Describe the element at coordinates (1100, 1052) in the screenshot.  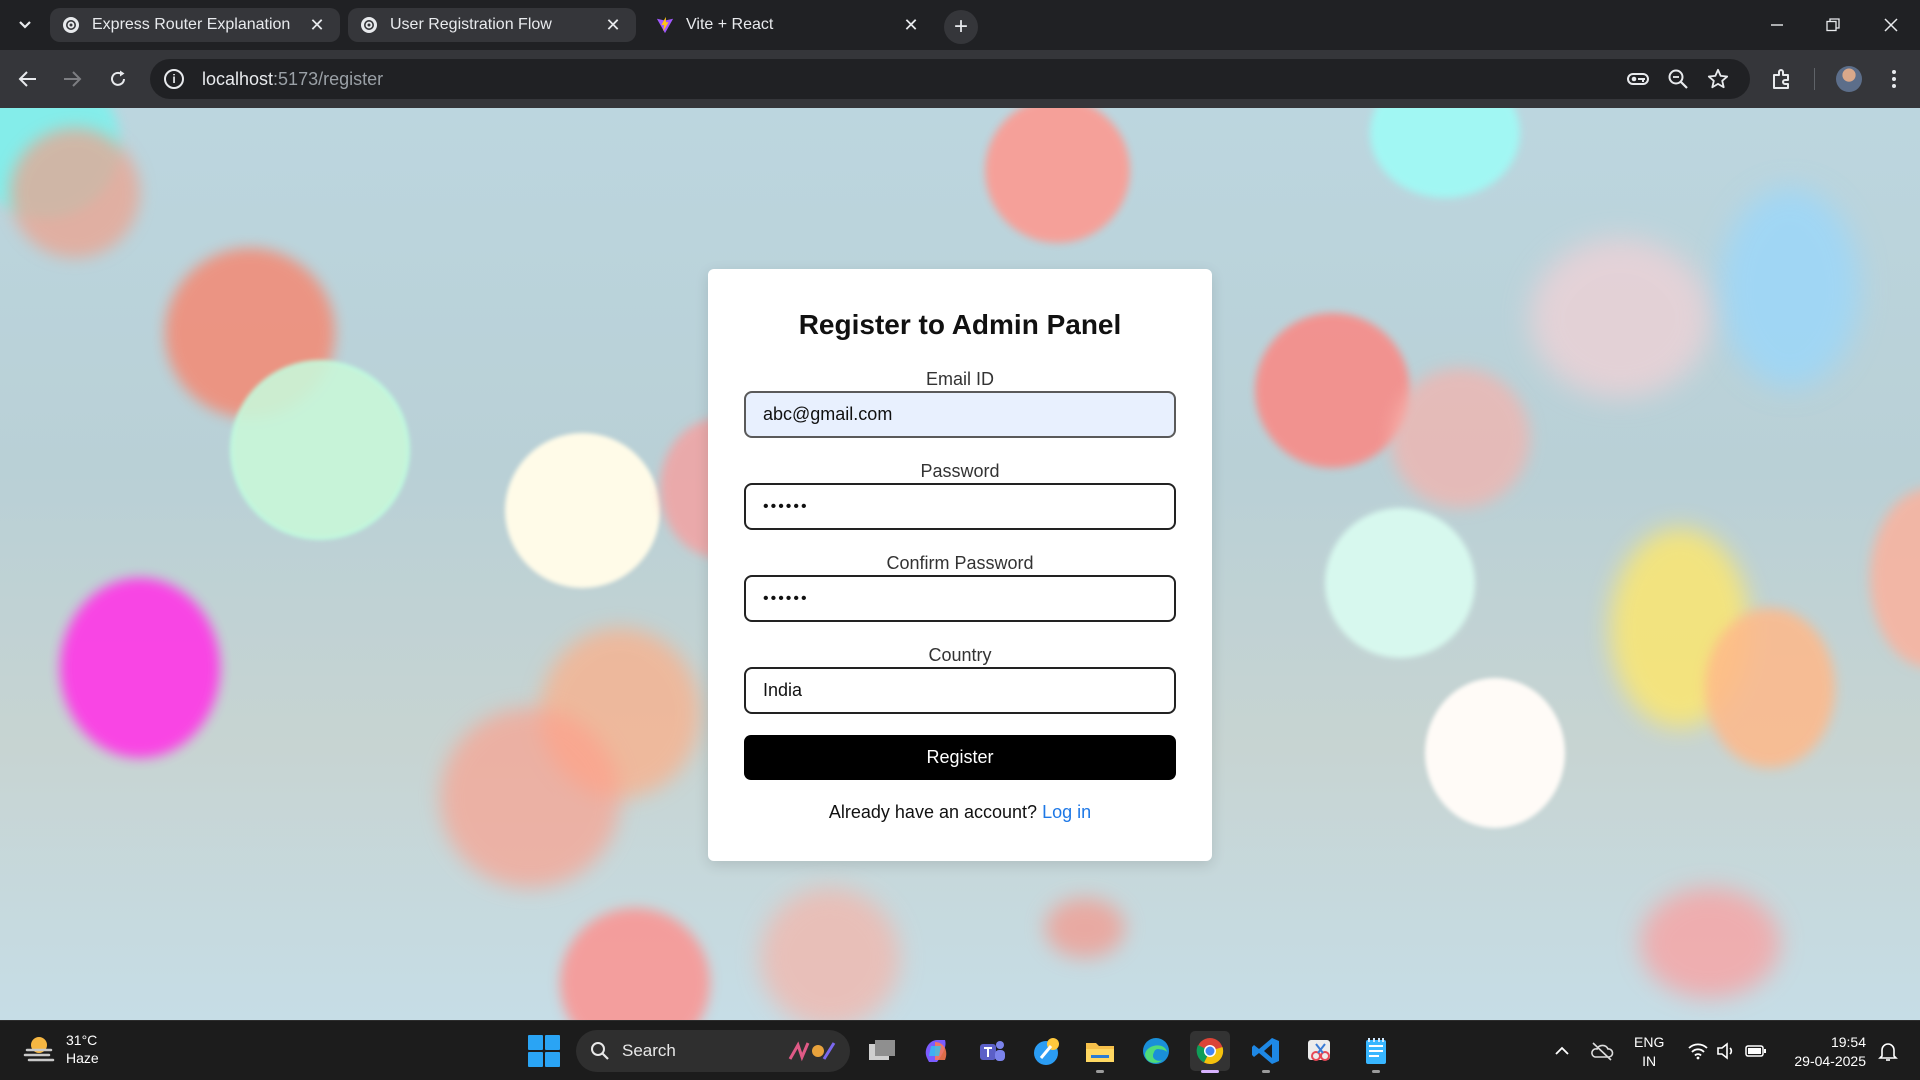
I see `file-explorer-icon` at that location.